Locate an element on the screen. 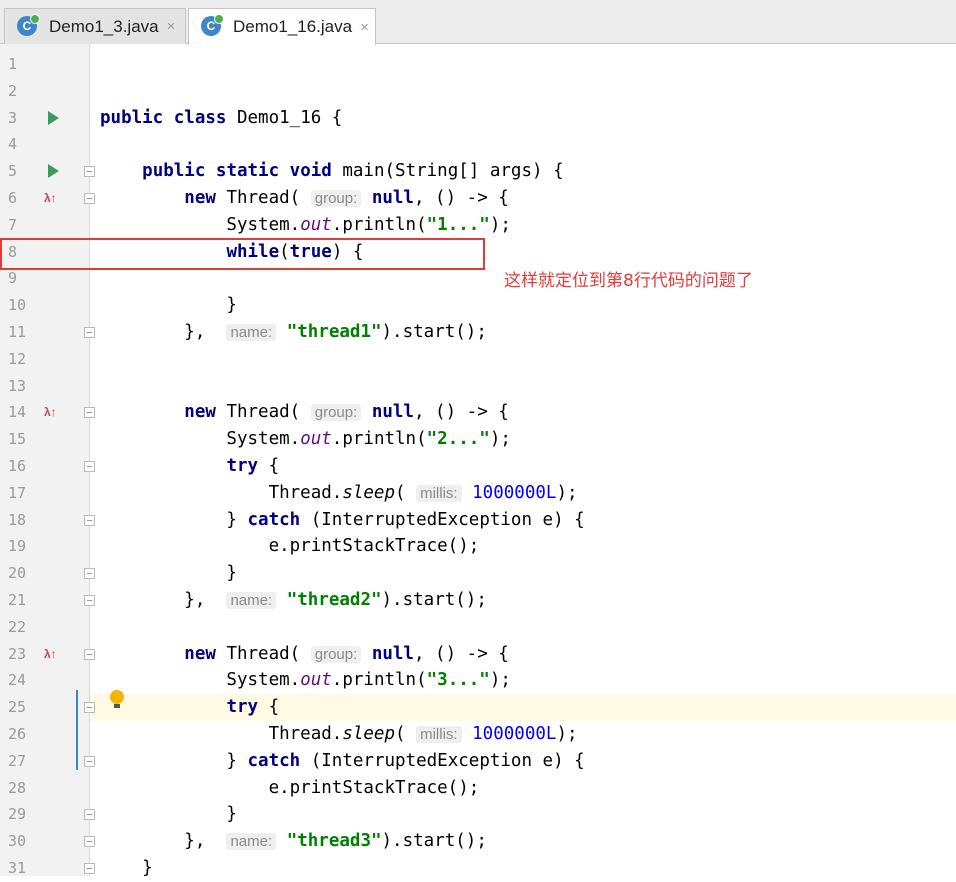 The width and height of the screenshot is (956, 882). code-line: 30 }, name: "thread3").start(); is located at coordinates (478, 841).